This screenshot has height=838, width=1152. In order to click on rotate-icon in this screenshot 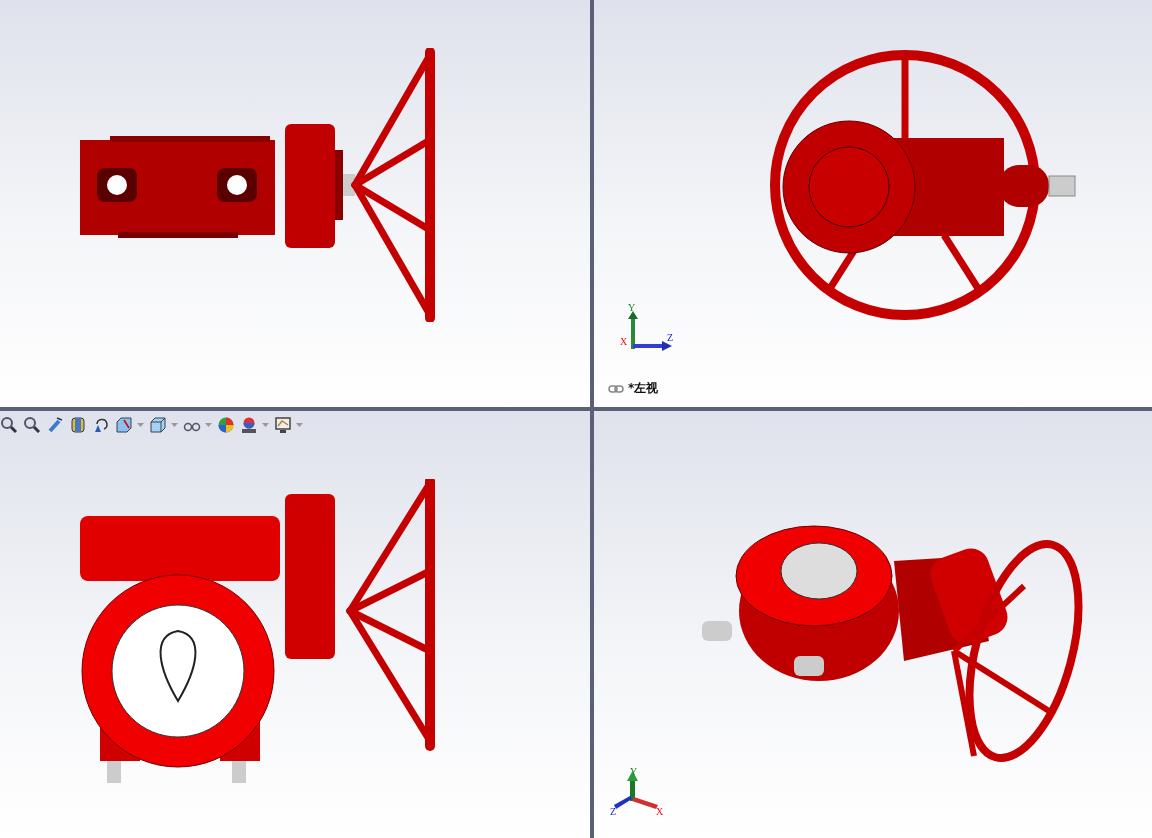, I will do `click(101, 425)`.